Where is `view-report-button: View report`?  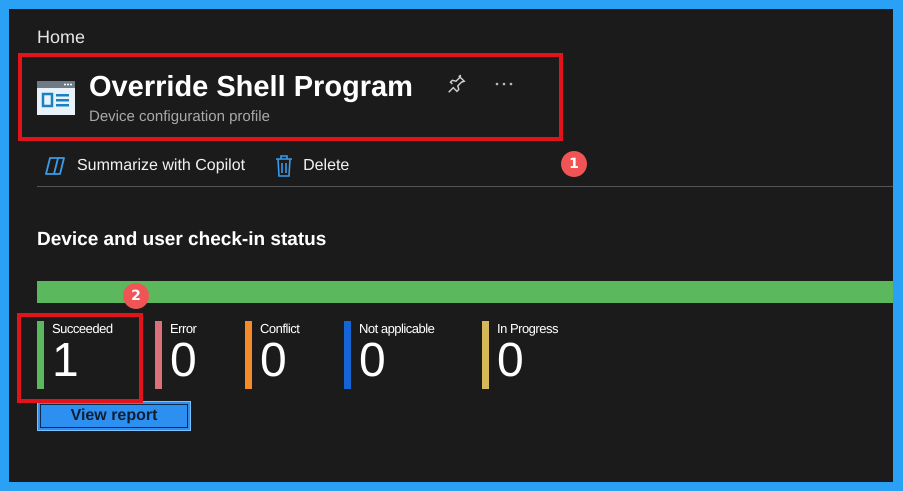
view-report-button: View report is located at coordinates (114, 416).